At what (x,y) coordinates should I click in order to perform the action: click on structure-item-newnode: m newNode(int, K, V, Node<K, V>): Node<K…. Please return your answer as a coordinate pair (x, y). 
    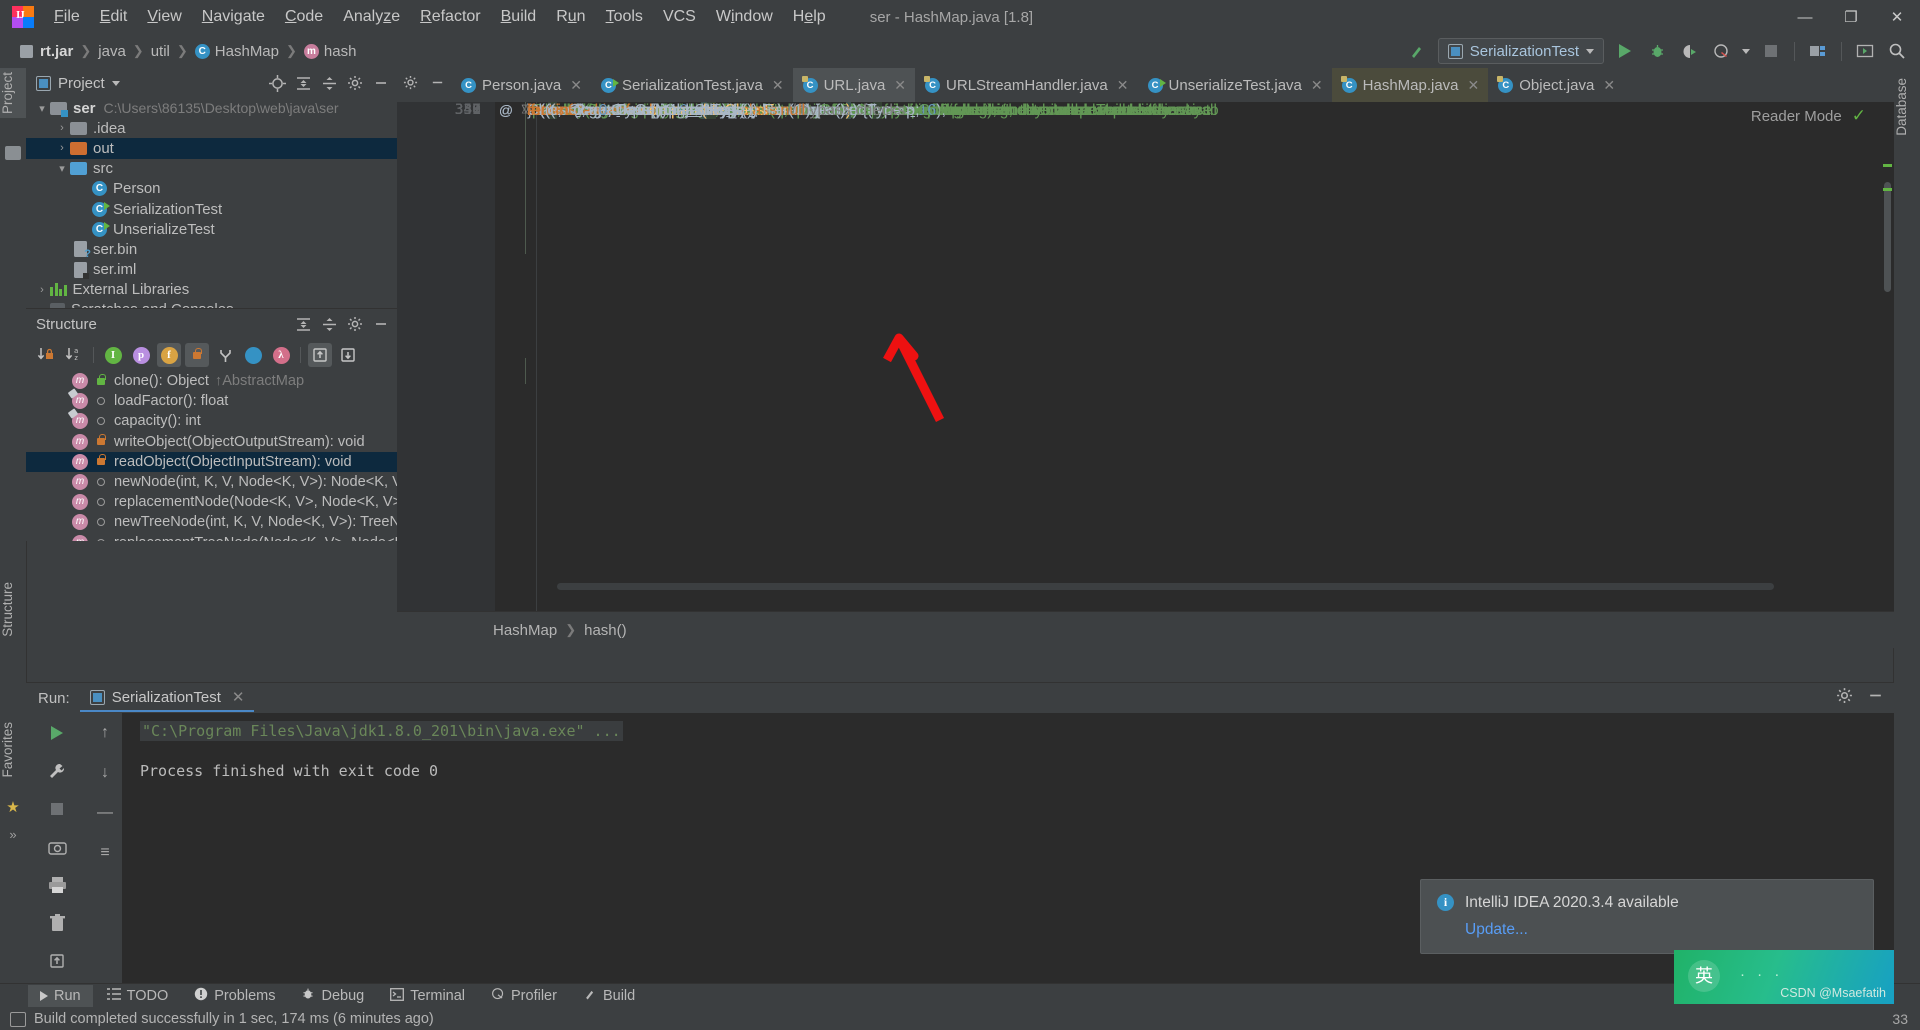
    Looking at the image, I should click on (211, 482).